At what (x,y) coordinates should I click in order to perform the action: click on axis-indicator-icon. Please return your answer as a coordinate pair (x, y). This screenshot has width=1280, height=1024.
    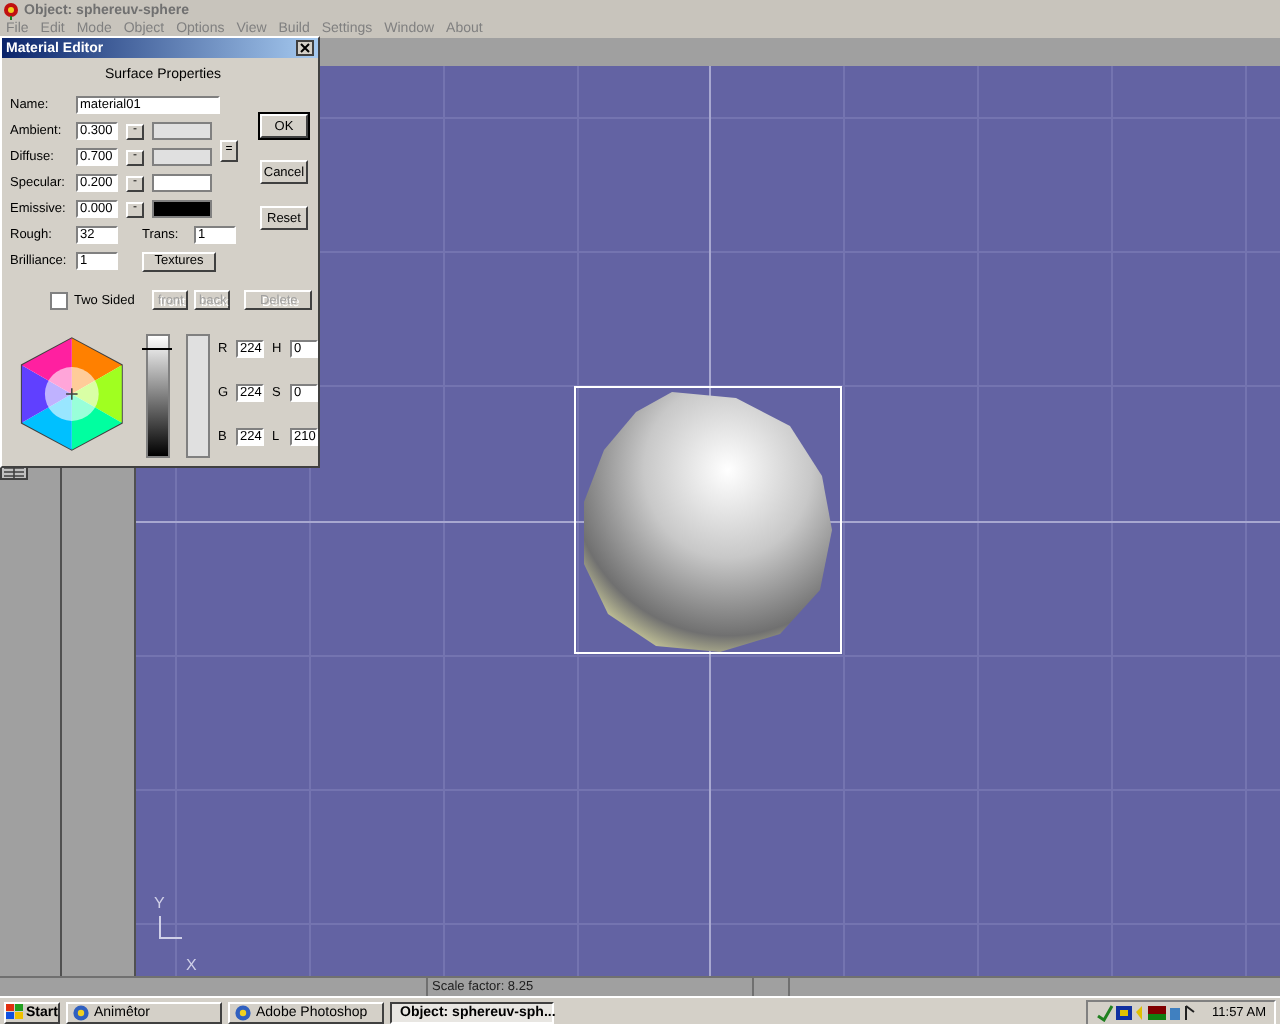
    Looking at the image, I should click on (171, 927).